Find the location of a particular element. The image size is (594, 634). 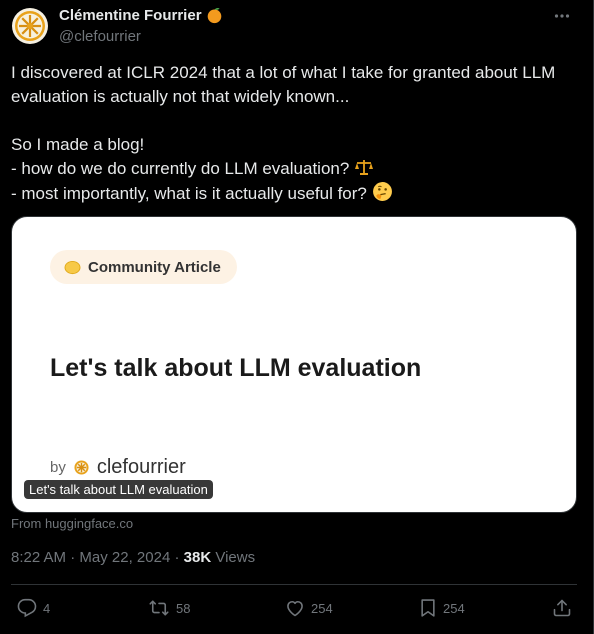

views-label: Views is located at coordinates (233, 557).